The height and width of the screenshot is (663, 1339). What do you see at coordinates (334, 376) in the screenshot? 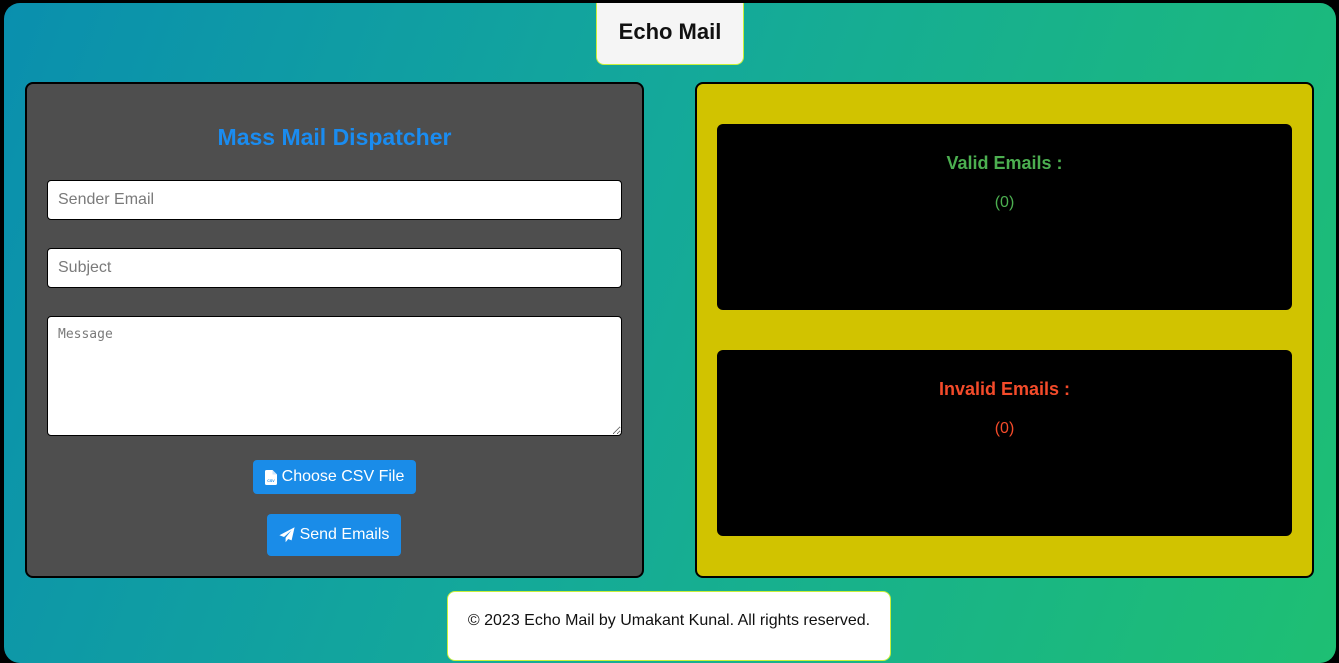
I see `message-textarea` at bounding box center [334, 376].